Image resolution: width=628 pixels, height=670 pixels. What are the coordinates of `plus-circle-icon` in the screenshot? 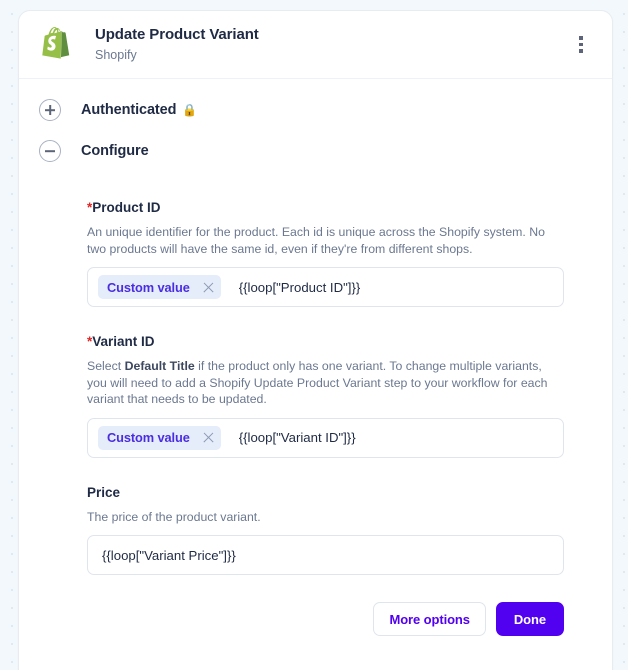 It's located at (50, 110).